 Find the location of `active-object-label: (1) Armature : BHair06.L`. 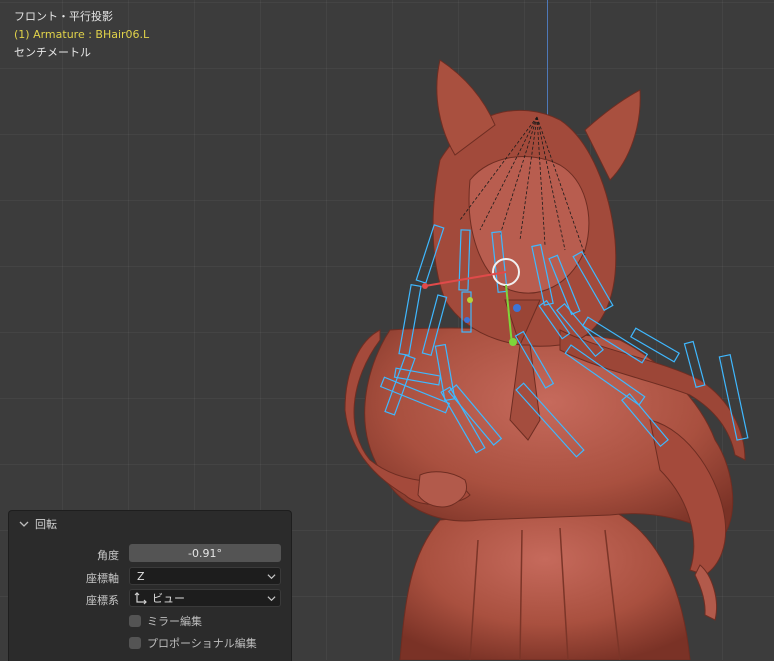

active-object-label: (1) Armature : BHair06.L is located at coordinates (82, 34).